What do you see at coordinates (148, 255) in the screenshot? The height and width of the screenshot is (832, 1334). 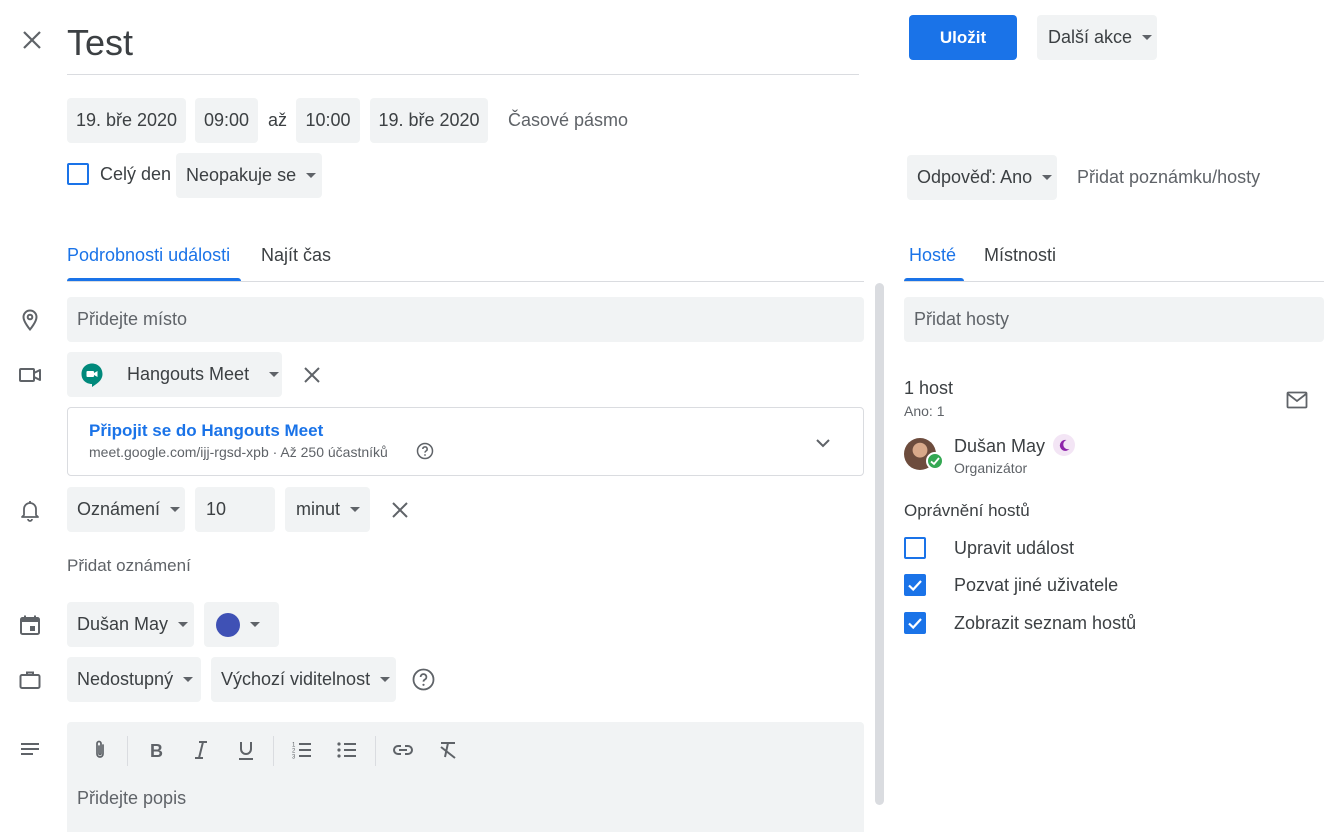 I see `tab-event-details: Podrobnosti události` at bounding box center [148, 255].